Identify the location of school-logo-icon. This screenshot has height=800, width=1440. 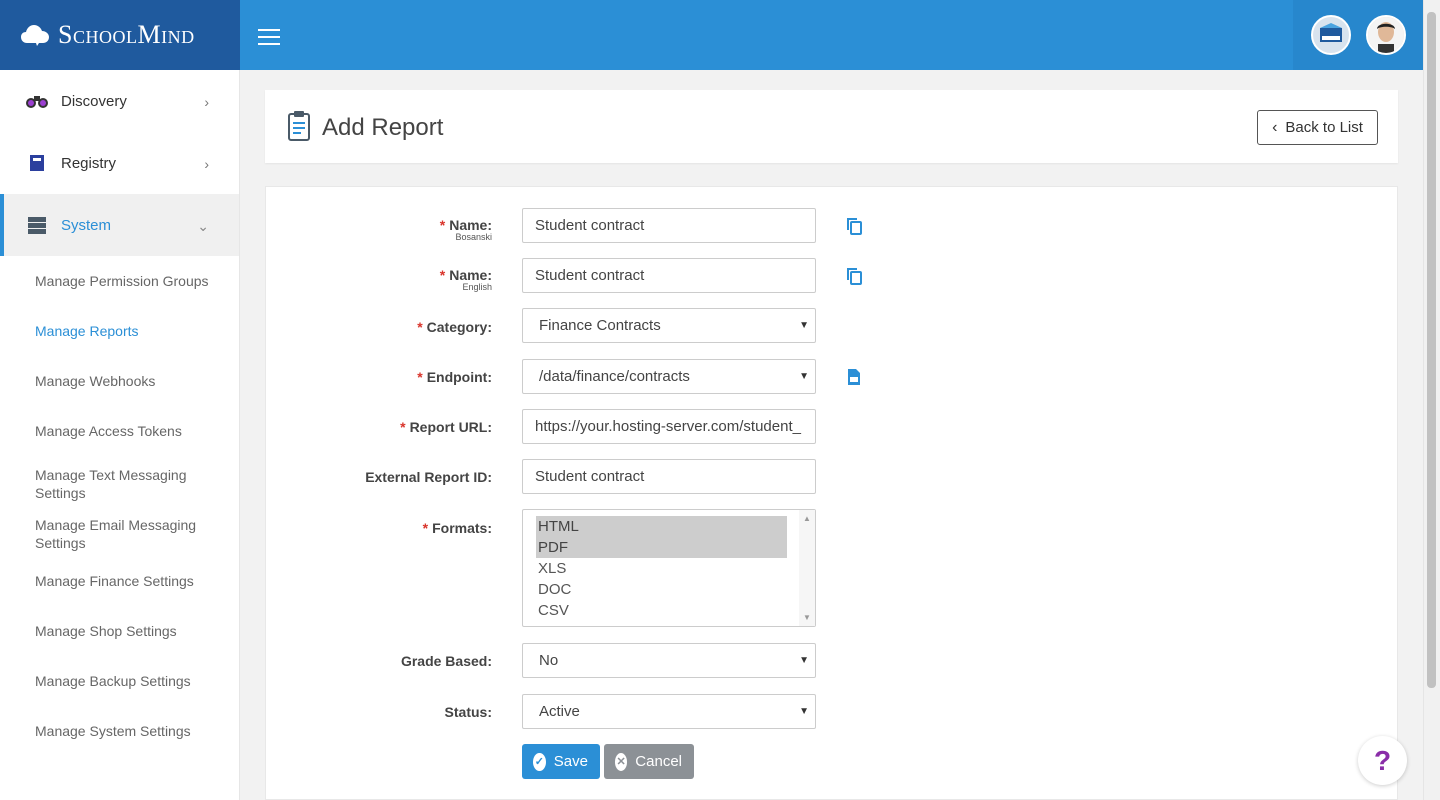
(1330, 35).